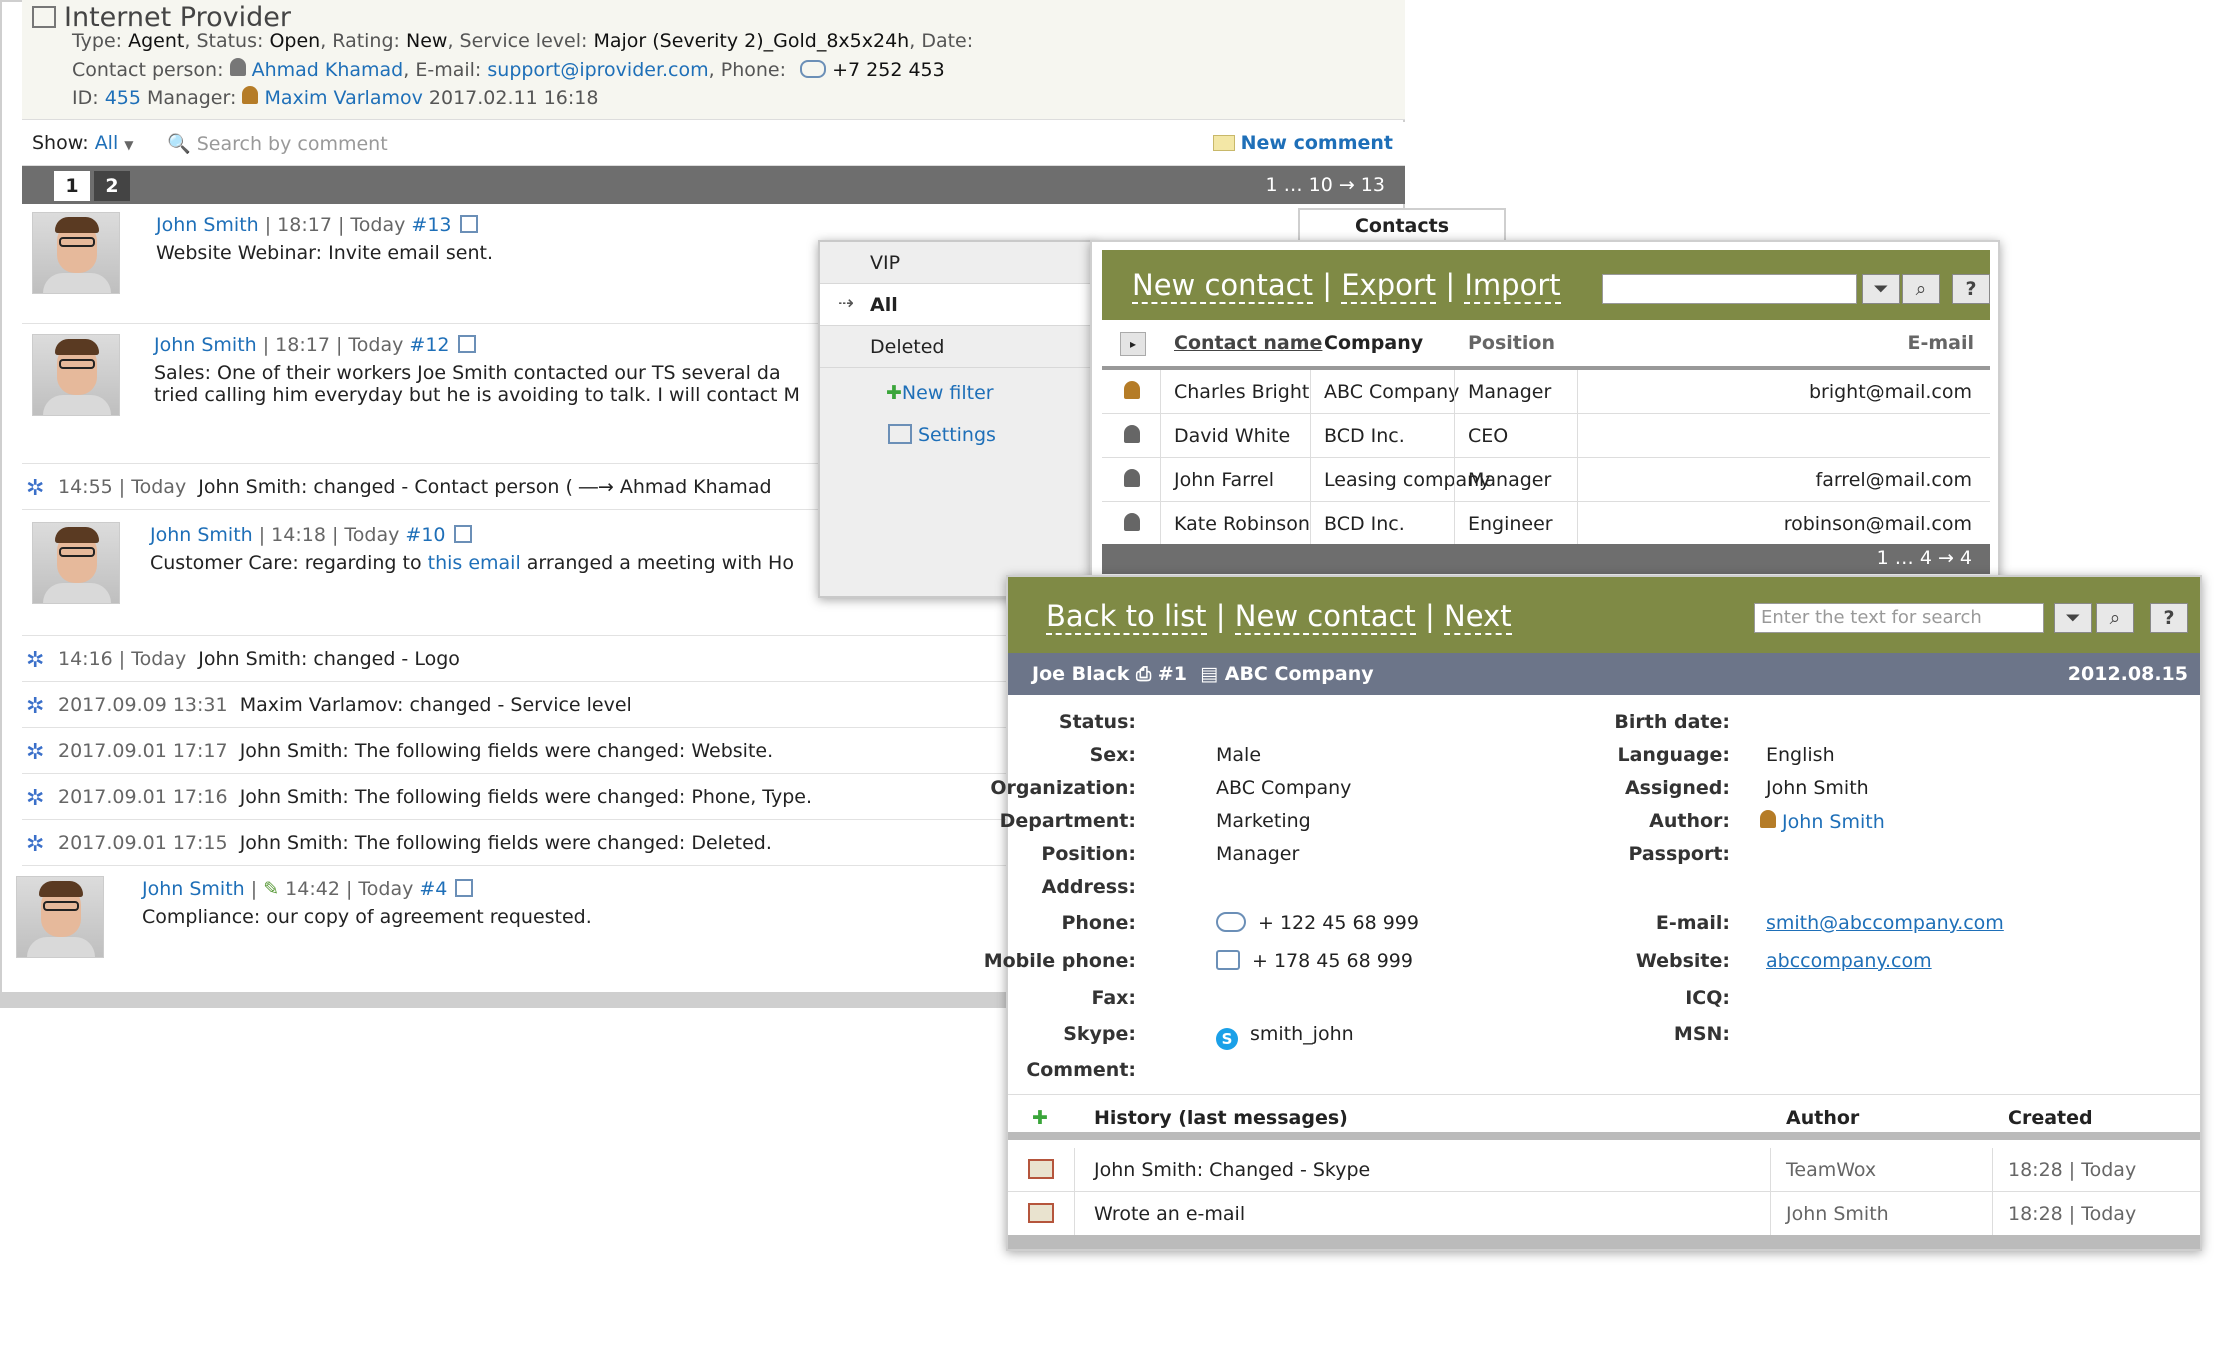 This screenshot has width=2222, height=1345. Describe the element at coordinates (900, 434) in the screenshot. I see `settings-icon` at that location.